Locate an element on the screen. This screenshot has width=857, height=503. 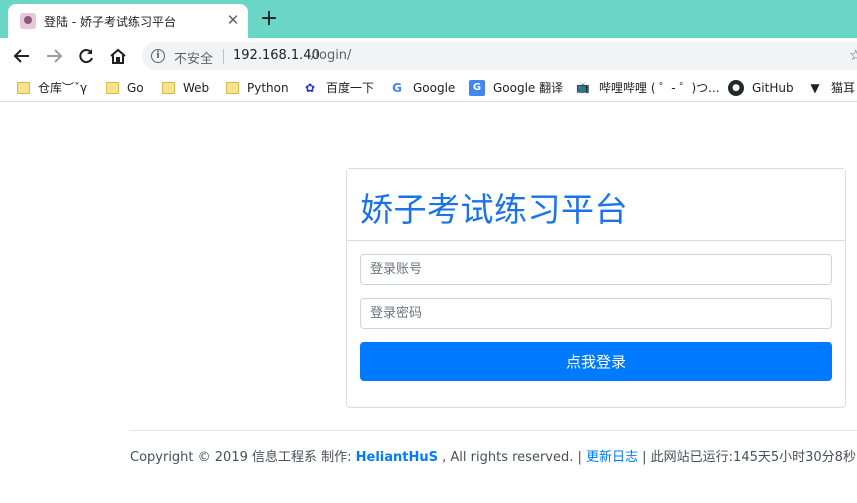
browser-toolbar: i 不安全 192.168.1.40 /login/ is located at coordinates (428, 56).